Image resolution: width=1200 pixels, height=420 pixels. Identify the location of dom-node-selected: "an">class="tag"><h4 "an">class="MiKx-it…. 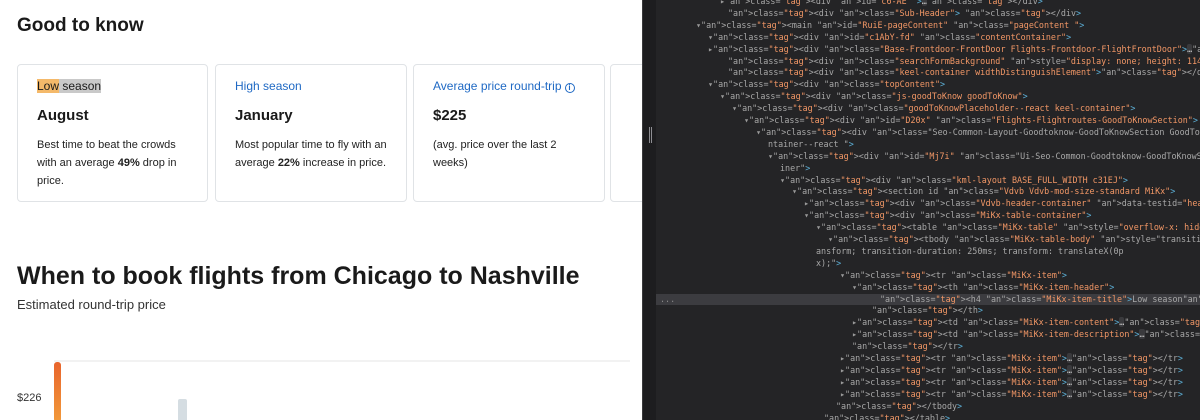
(928, 299).